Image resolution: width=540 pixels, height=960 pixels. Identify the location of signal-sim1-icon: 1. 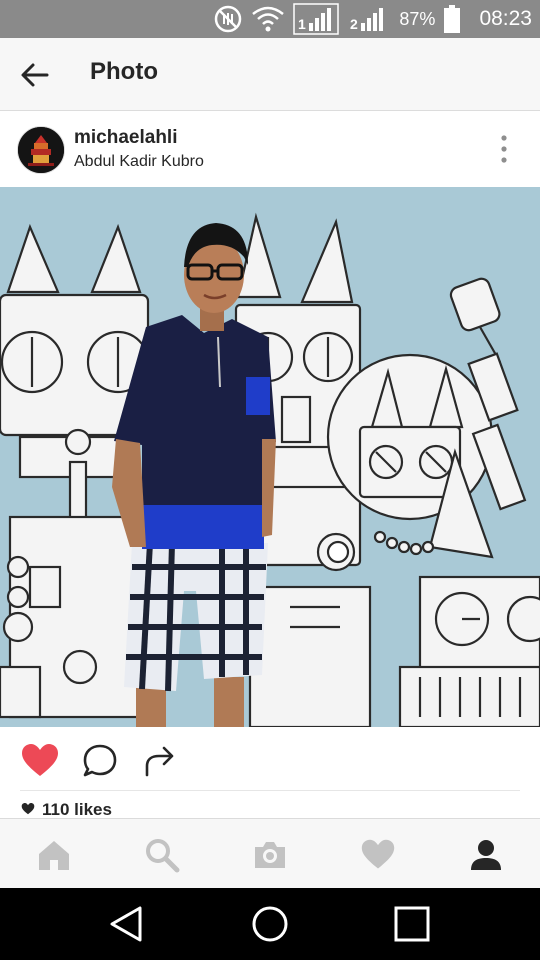
(316, 19).